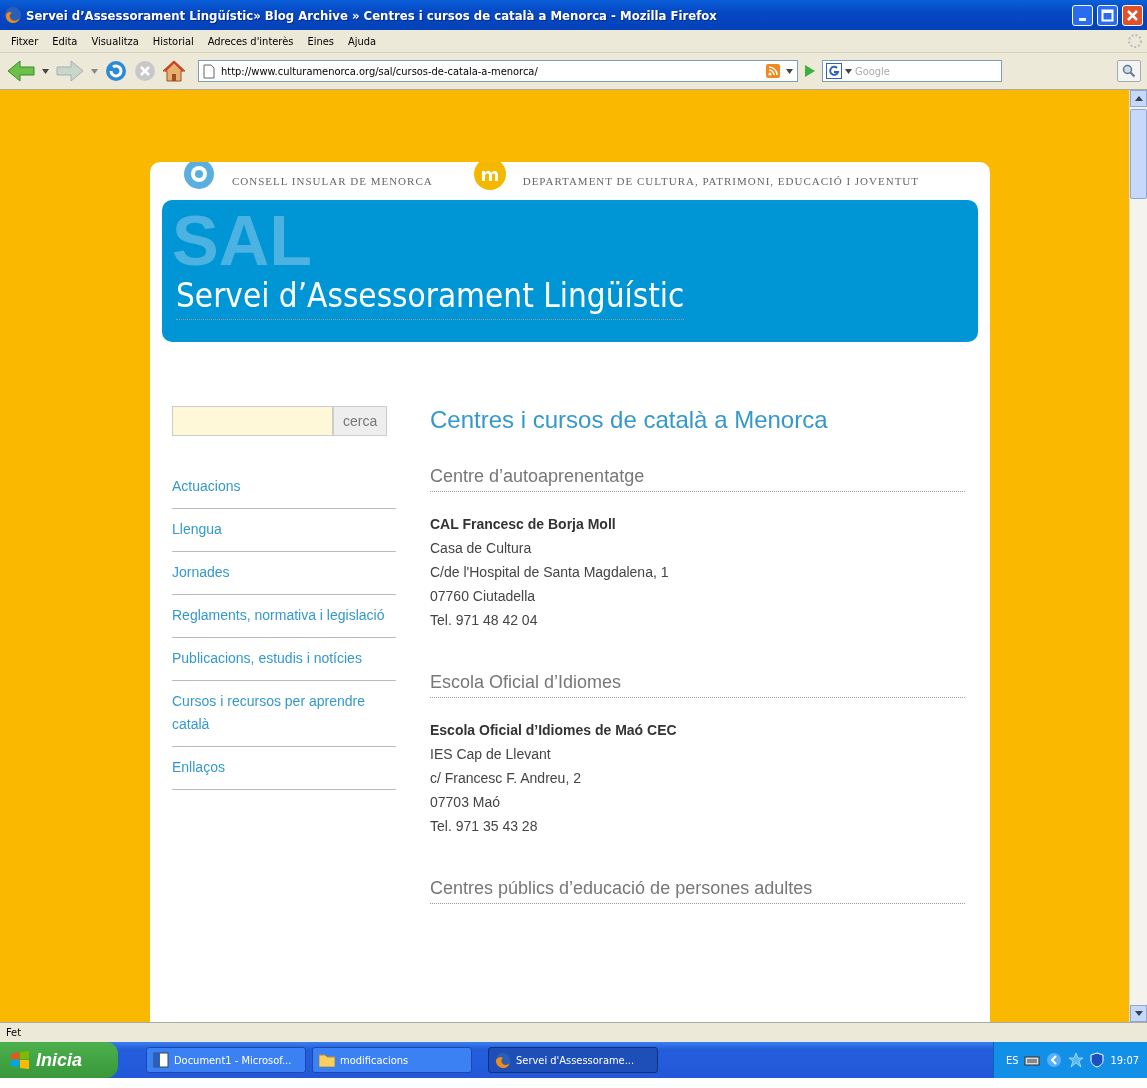 The image size is (1147, 1088). Describe the element at coordinates (284, 573) in the screenshot. I see `nav-link: Jornades` at that location.